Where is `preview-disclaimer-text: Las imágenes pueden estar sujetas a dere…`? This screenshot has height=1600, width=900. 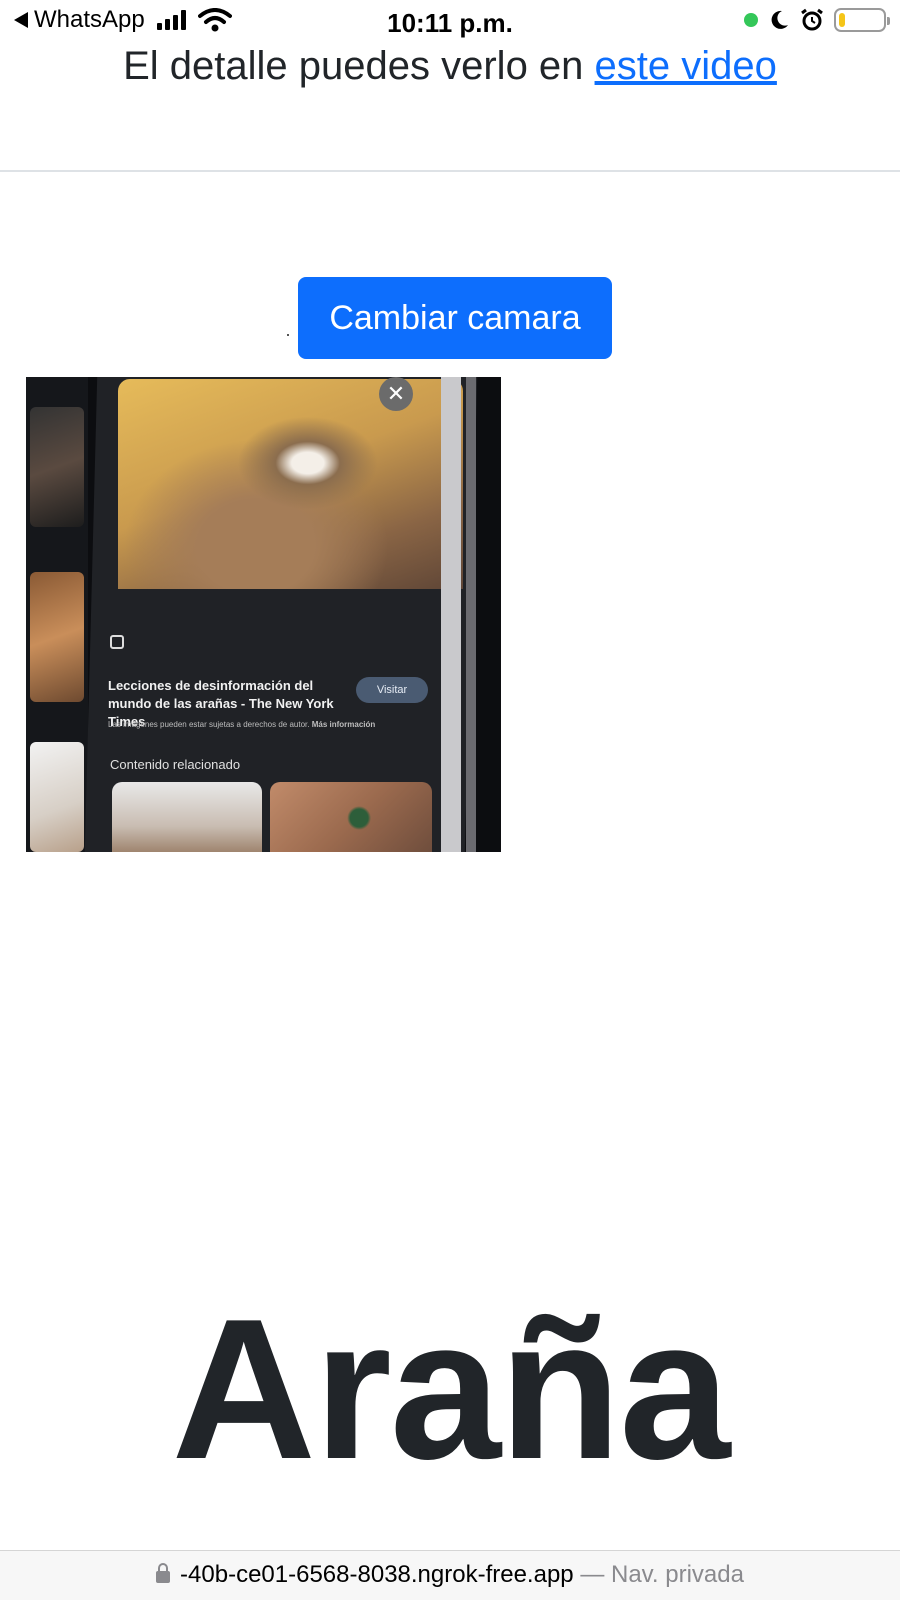 preview-disclaimer-text: Las imágenes pueden estar sujetas a dere… is located at coordinates (209, 724).